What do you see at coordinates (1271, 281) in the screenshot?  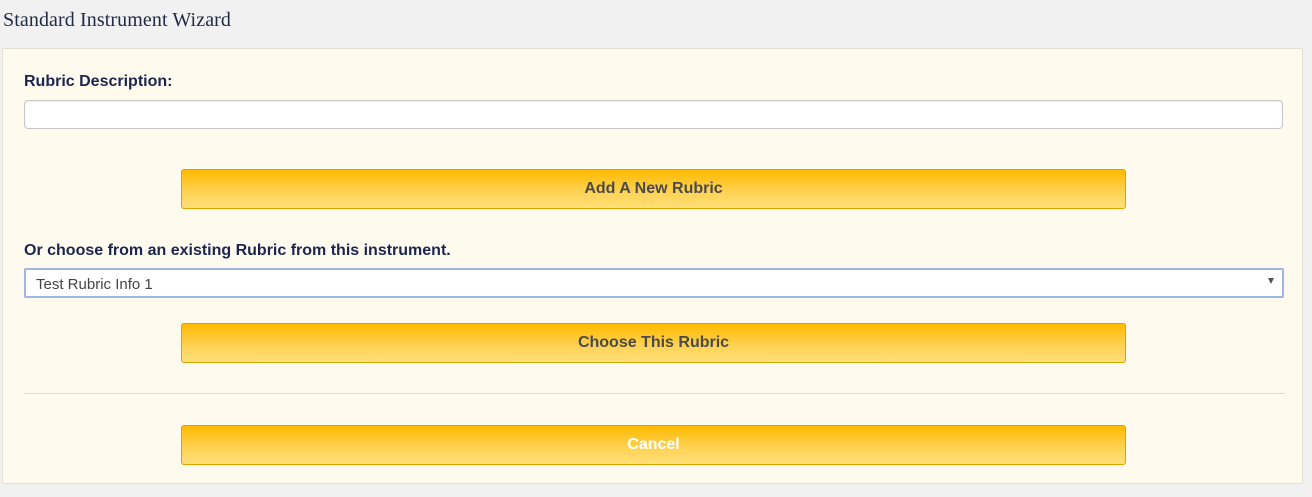 I see `chevron-down-icon` at bounding box center [1271, 281].